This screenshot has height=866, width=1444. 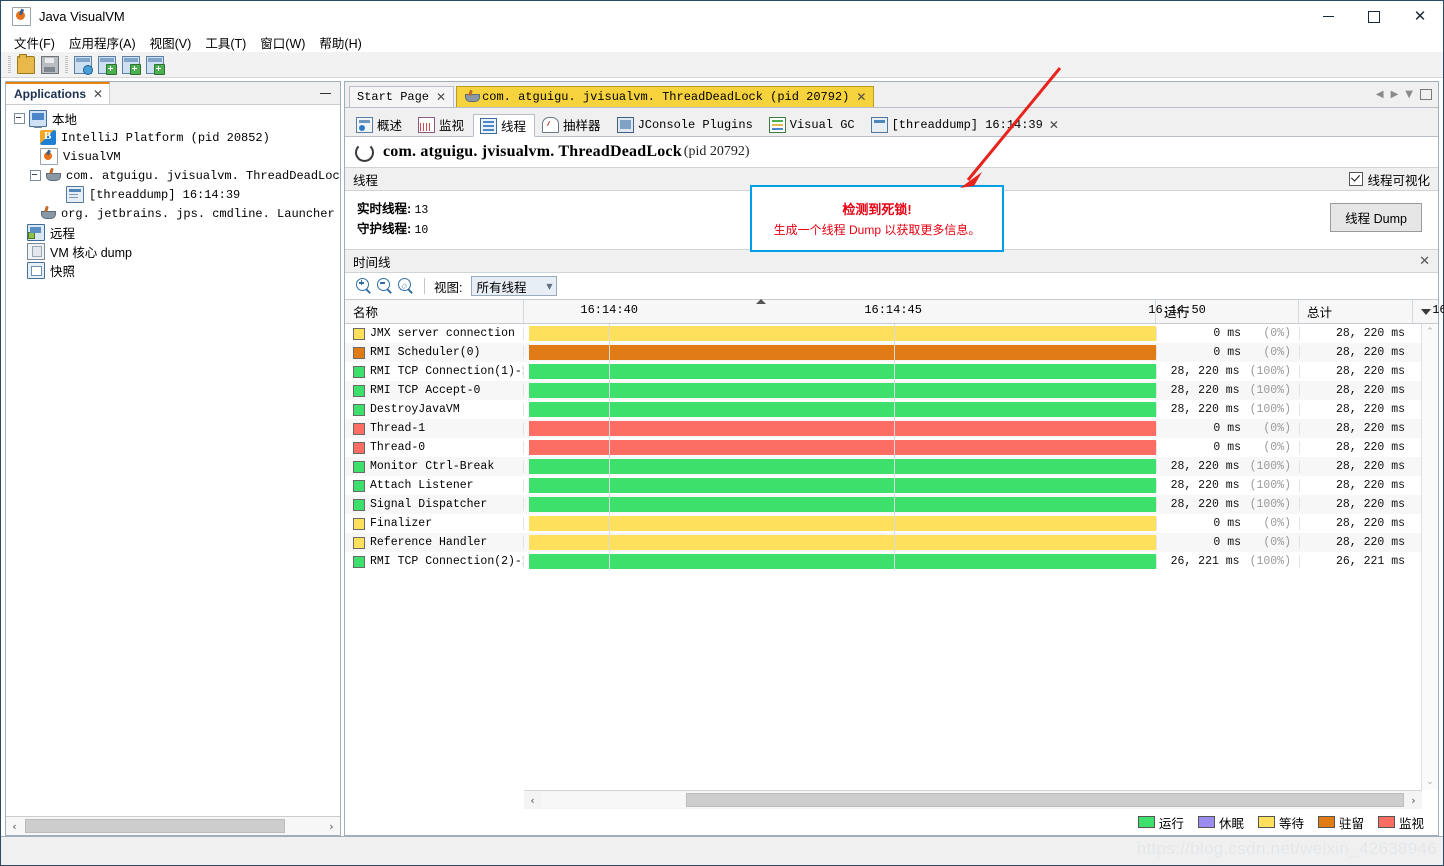 I want to click on tab-threaddump: [threaddump] 16:14:39 ✕, so click(x=966, y=124).